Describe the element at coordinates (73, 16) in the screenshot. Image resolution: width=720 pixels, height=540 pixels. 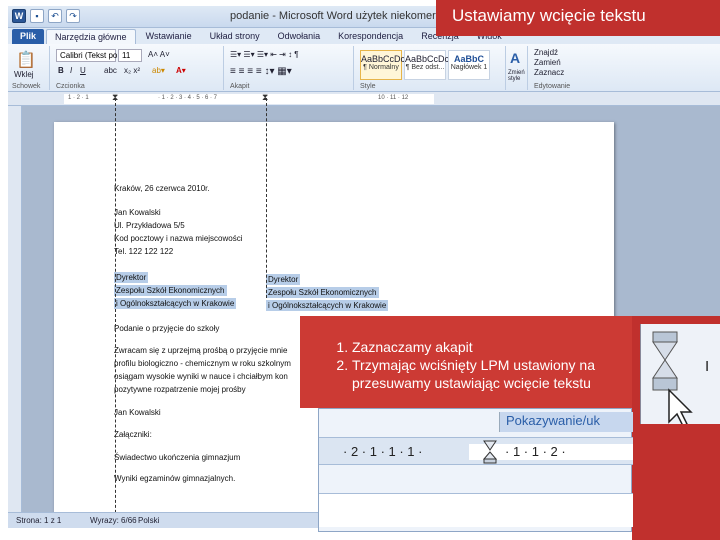
I see `redo-icon: ↷` at that location.